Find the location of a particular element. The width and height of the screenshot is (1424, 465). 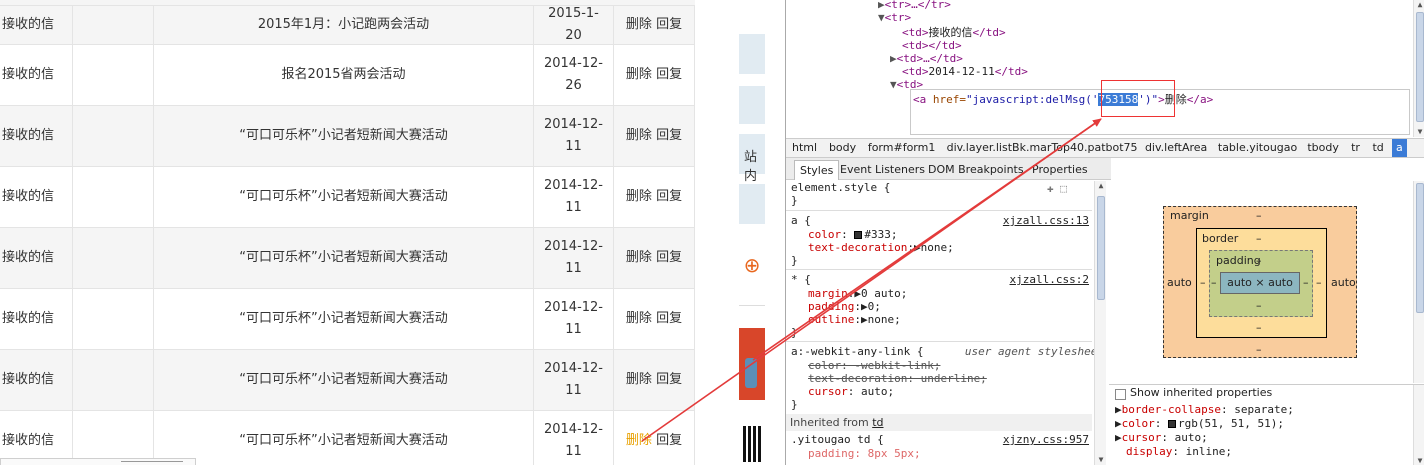

dom-node-tr-collapsed: ▶<tr>…</tr> is located at coordinates (914, 5).